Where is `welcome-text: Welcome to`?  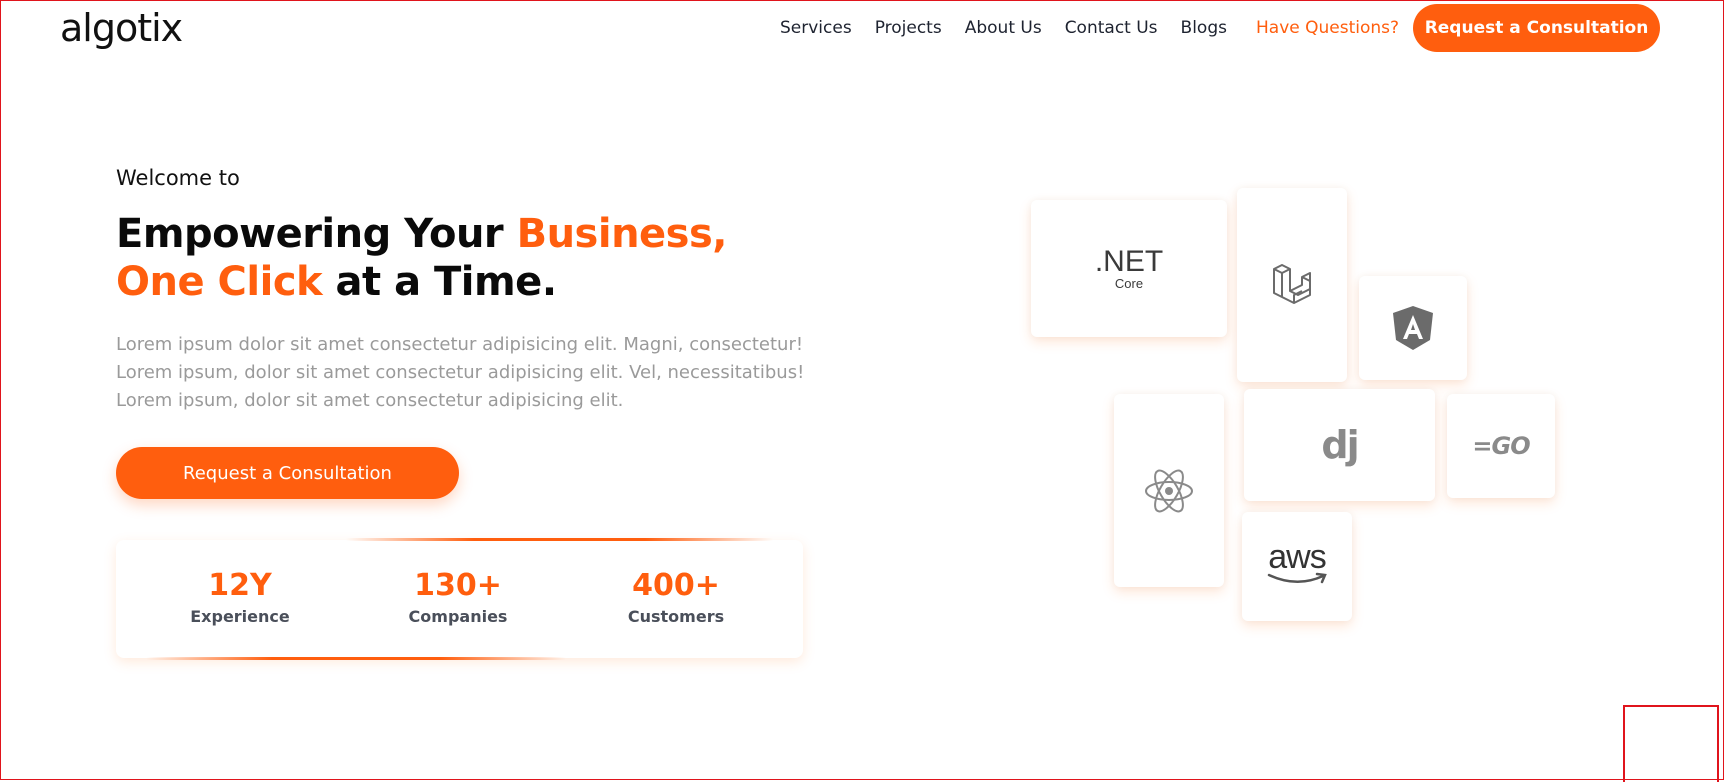 welcome-text: Welcome to is located at coordinates (178, 178).